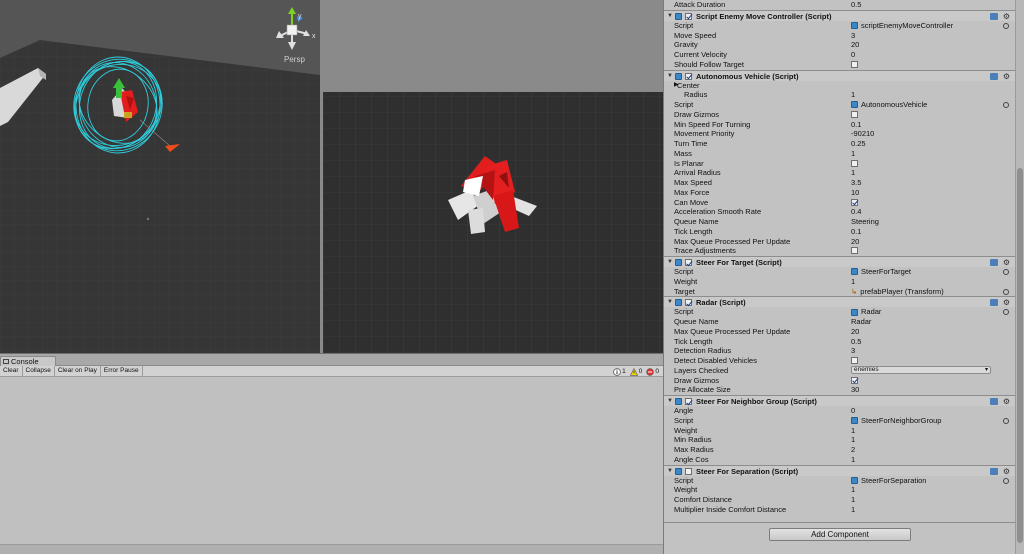 This screenshot has width=1024, height=554. What do you see at coordinates (1020, 355) in the screenshot?
I see `inspector-scroll-thumb` at bounding box center [1020, 355].